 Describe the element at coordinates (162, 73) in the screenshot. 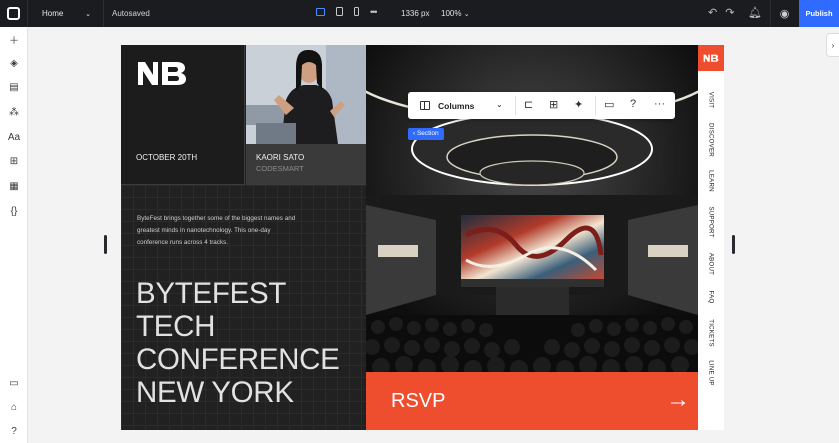

I see `nb-logo` at that location.